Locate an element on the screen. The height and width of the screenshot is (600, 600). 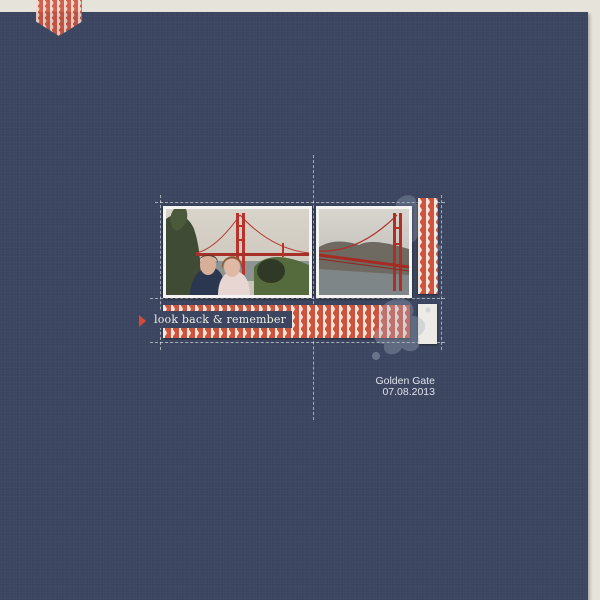
photo-bridge is located at coordinates (364, 252).